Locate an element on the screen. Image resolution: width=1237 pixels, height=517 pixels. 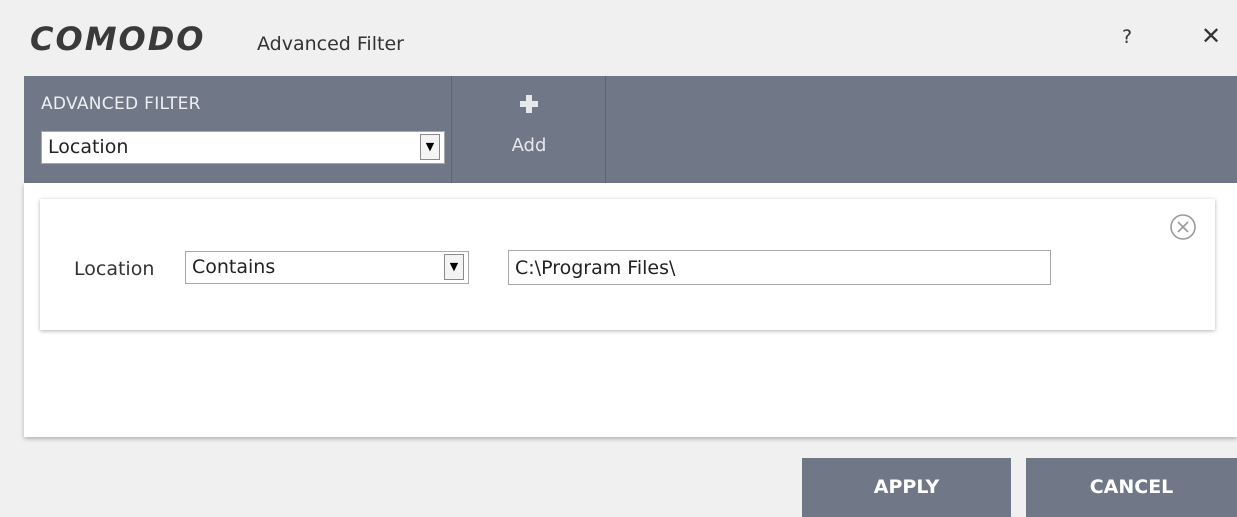
remove-circle-icon is located at coordinates (1183, 227).